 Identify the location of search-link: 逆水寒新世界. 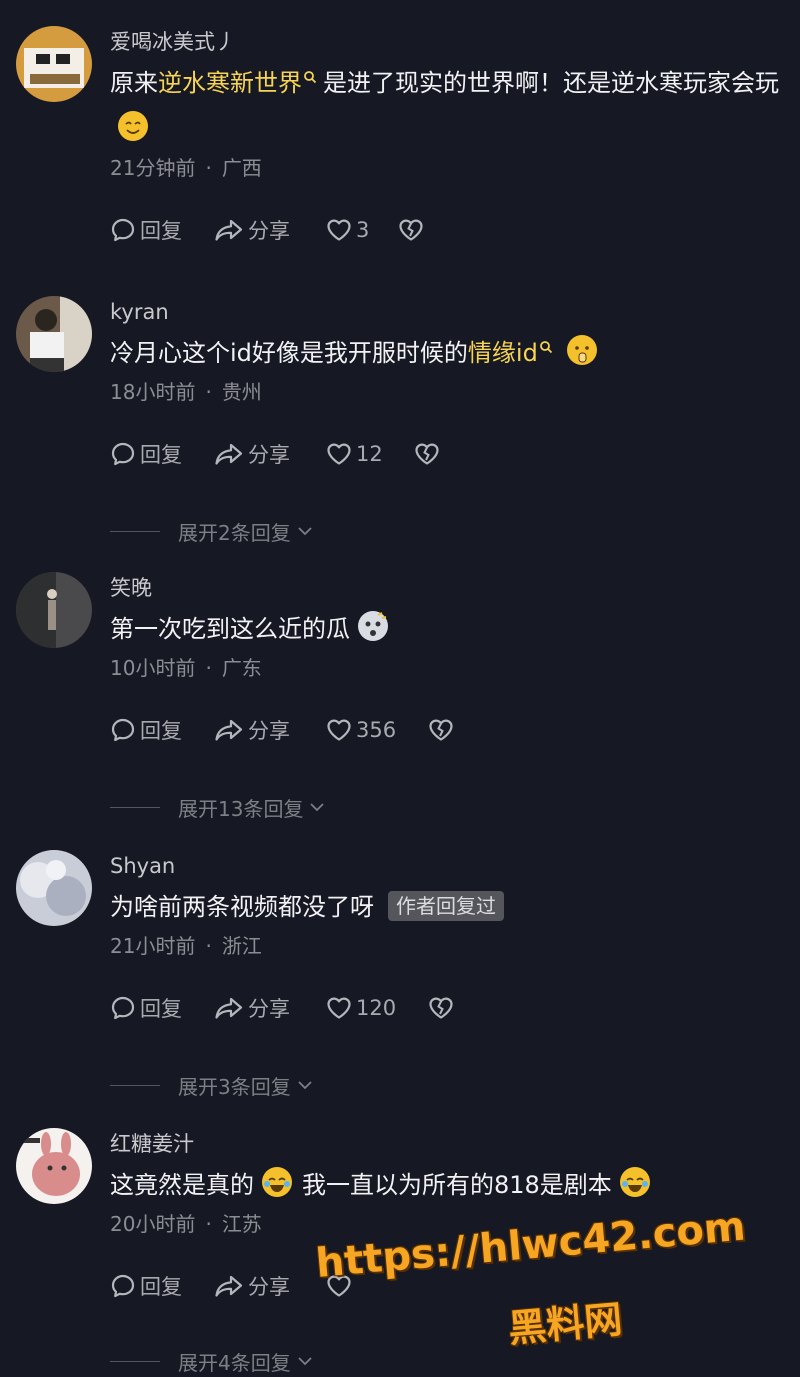
(230, 83).